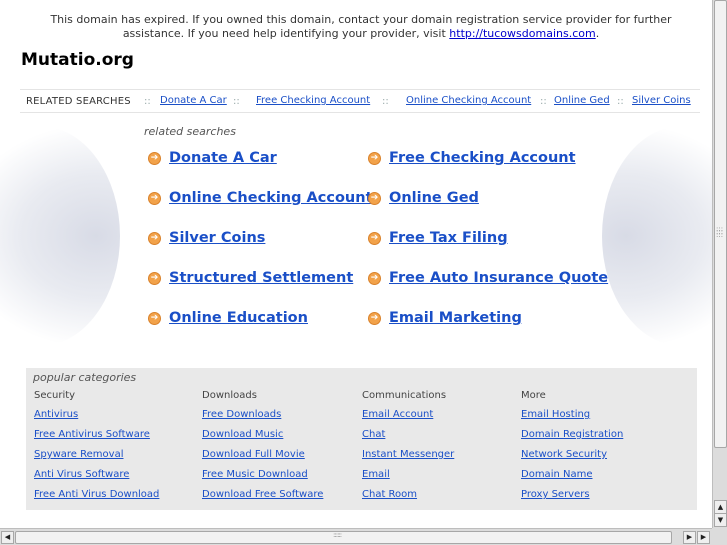  I want to click on horizontal-scroll-thumb, so click(343, 537).